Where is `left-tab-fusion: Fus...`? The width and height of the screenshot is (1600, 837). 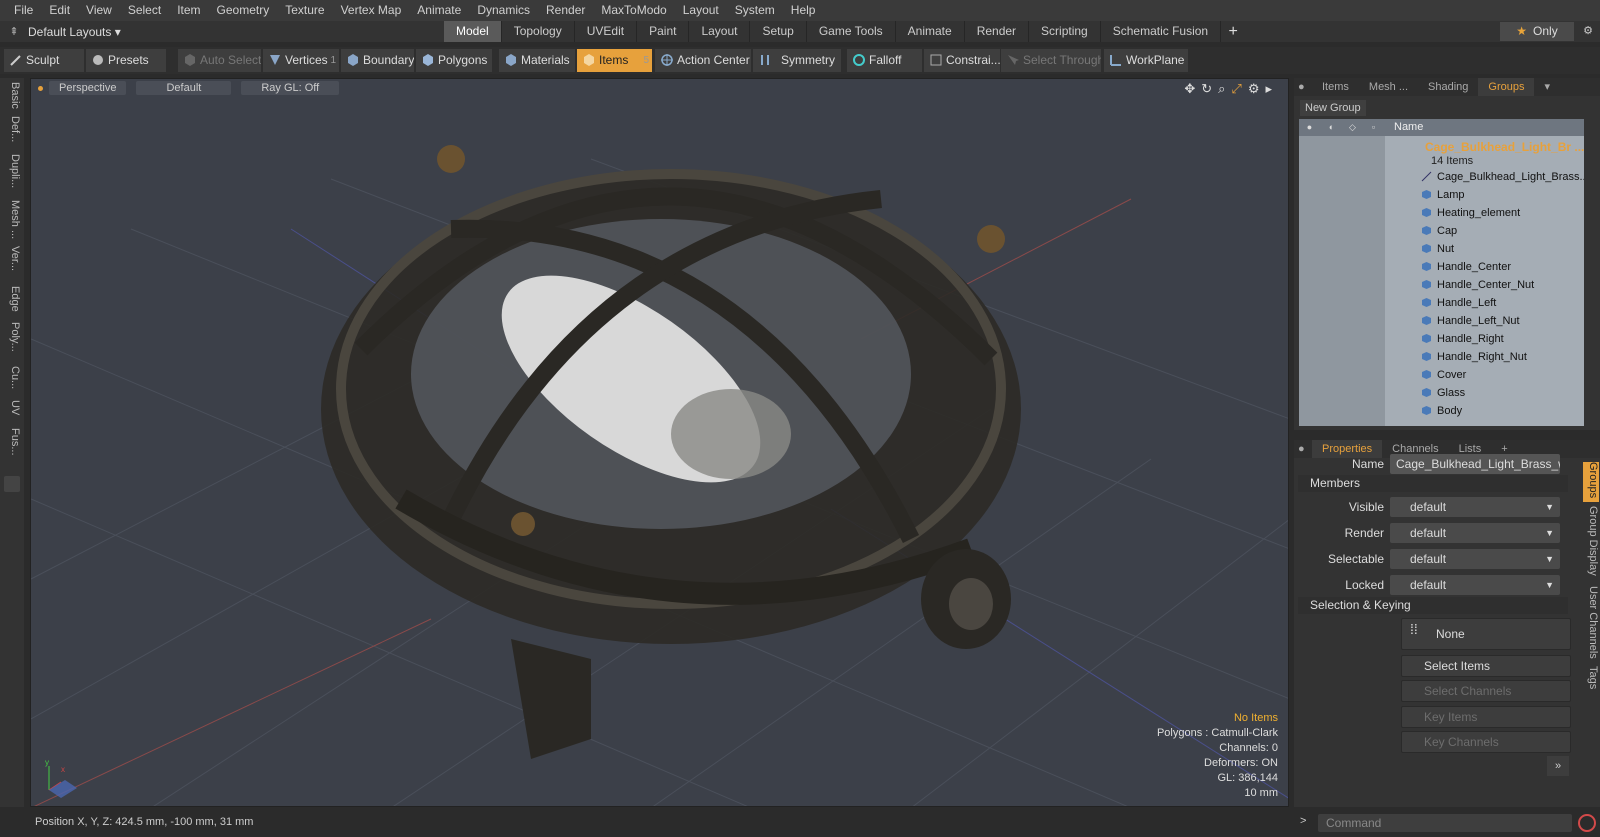
left-tab-fusion: Fus... is located at coordinates (12, 448).